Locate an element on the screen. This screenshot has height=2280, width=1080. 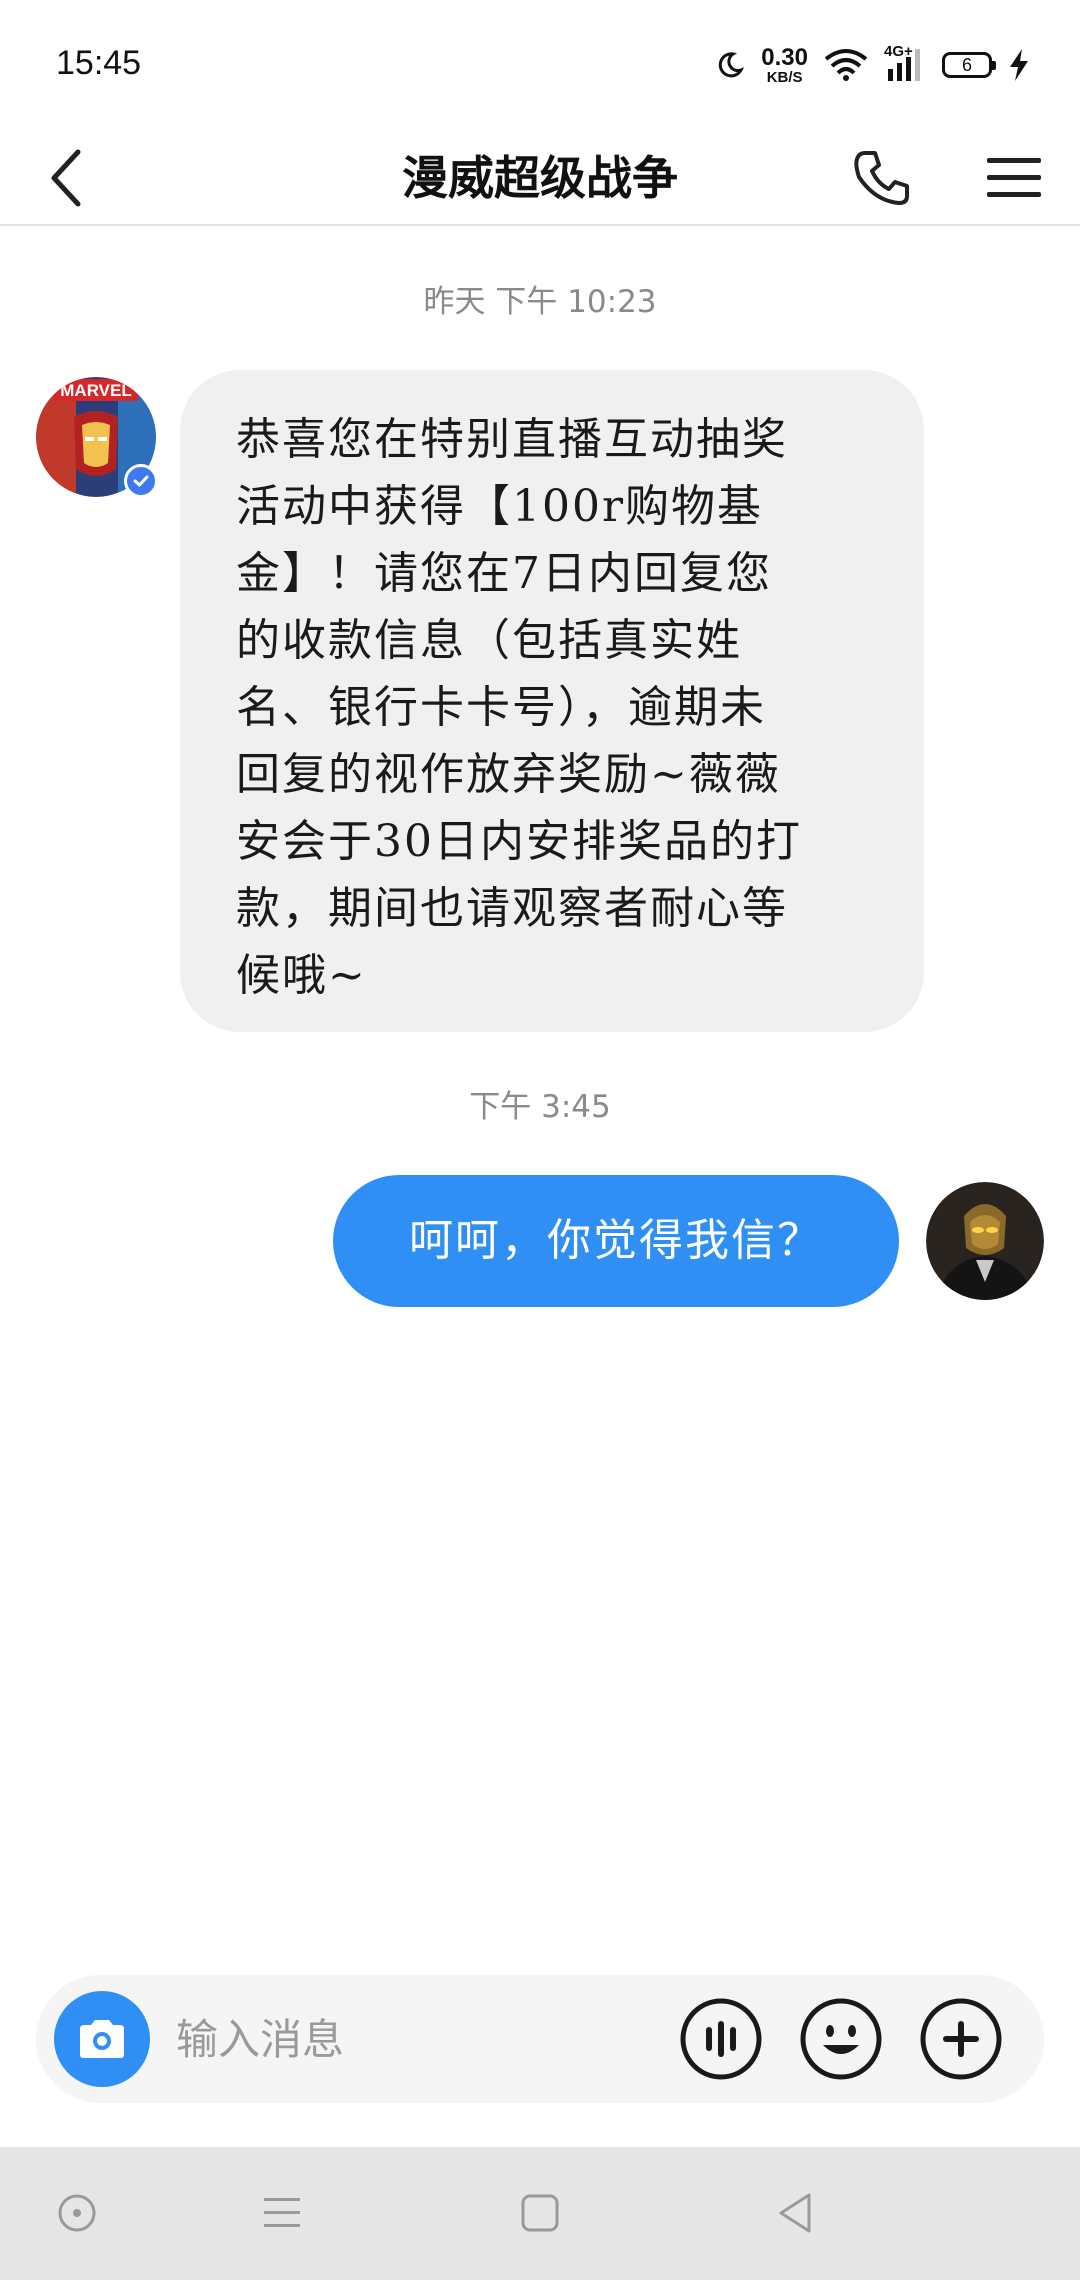
message-input-bar is located at coordinates (540, 2039).